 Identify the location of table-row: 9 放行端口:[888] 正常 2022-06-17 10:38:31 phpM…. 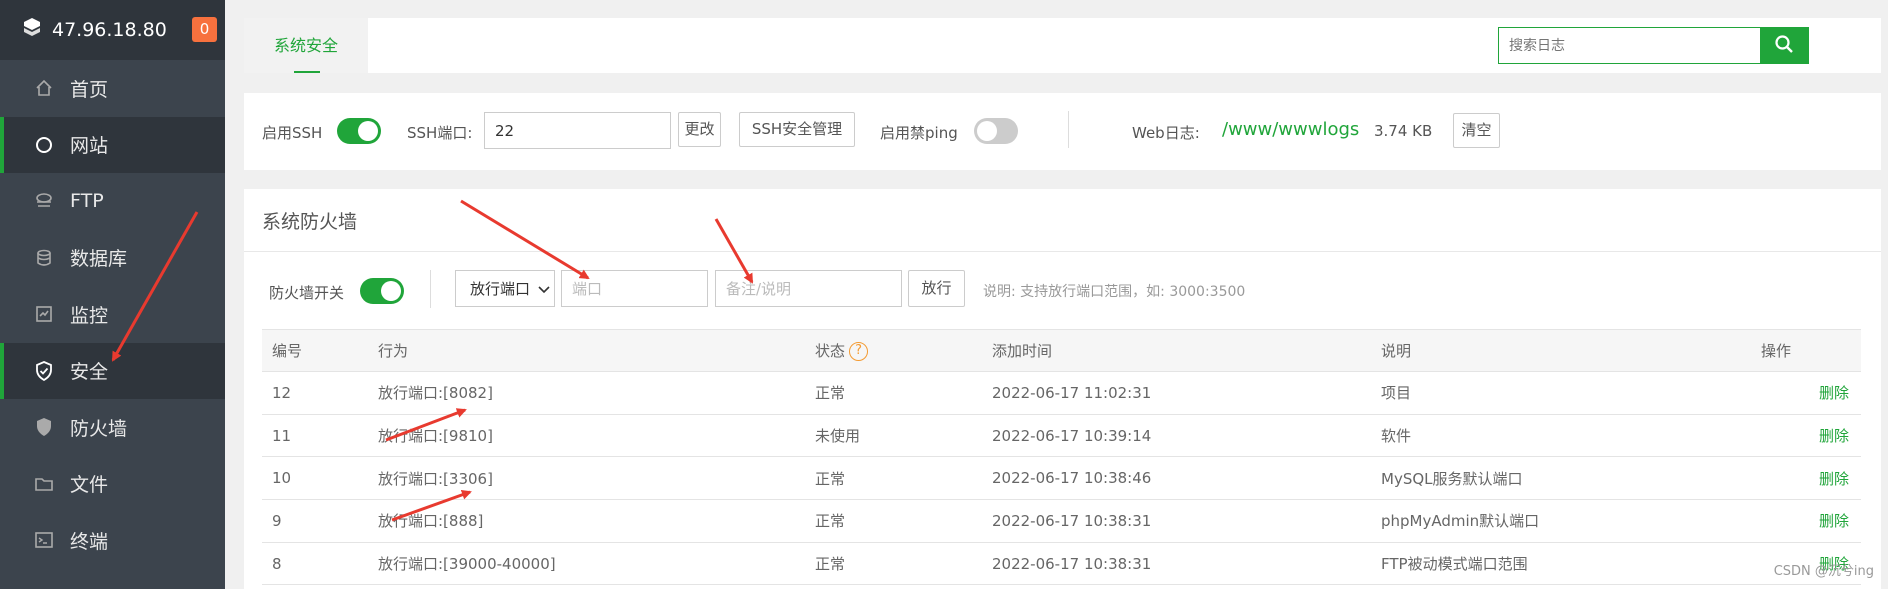
(1061, 521).